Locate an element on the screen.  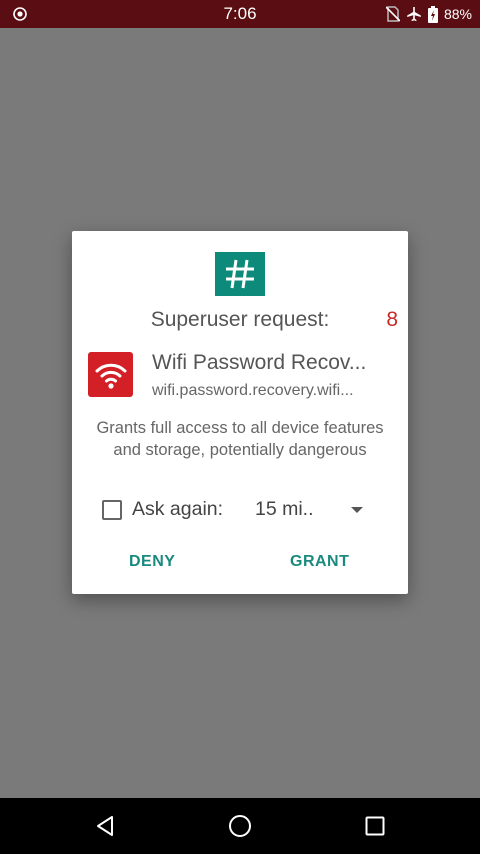
duration-select: 15 mi.. is located at coordinates (284, 509).